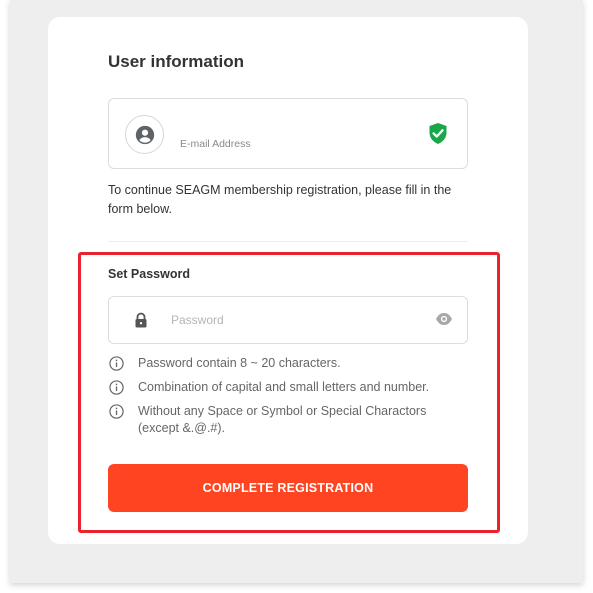  I want to click on user-icon, so click(144, 134).